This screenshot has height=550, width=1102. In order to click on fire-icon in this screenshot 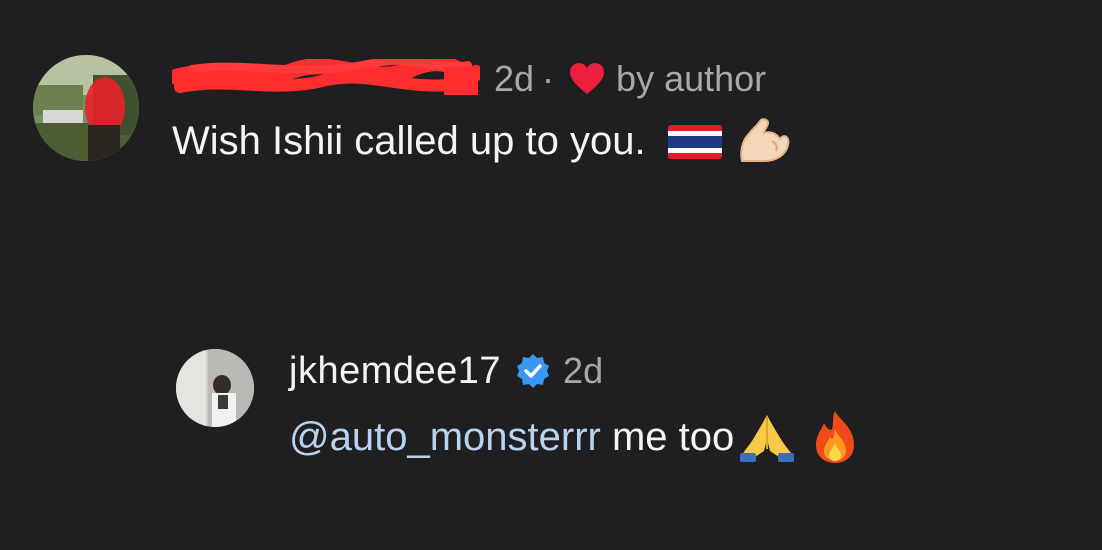, I will do `click(835, 437)`.